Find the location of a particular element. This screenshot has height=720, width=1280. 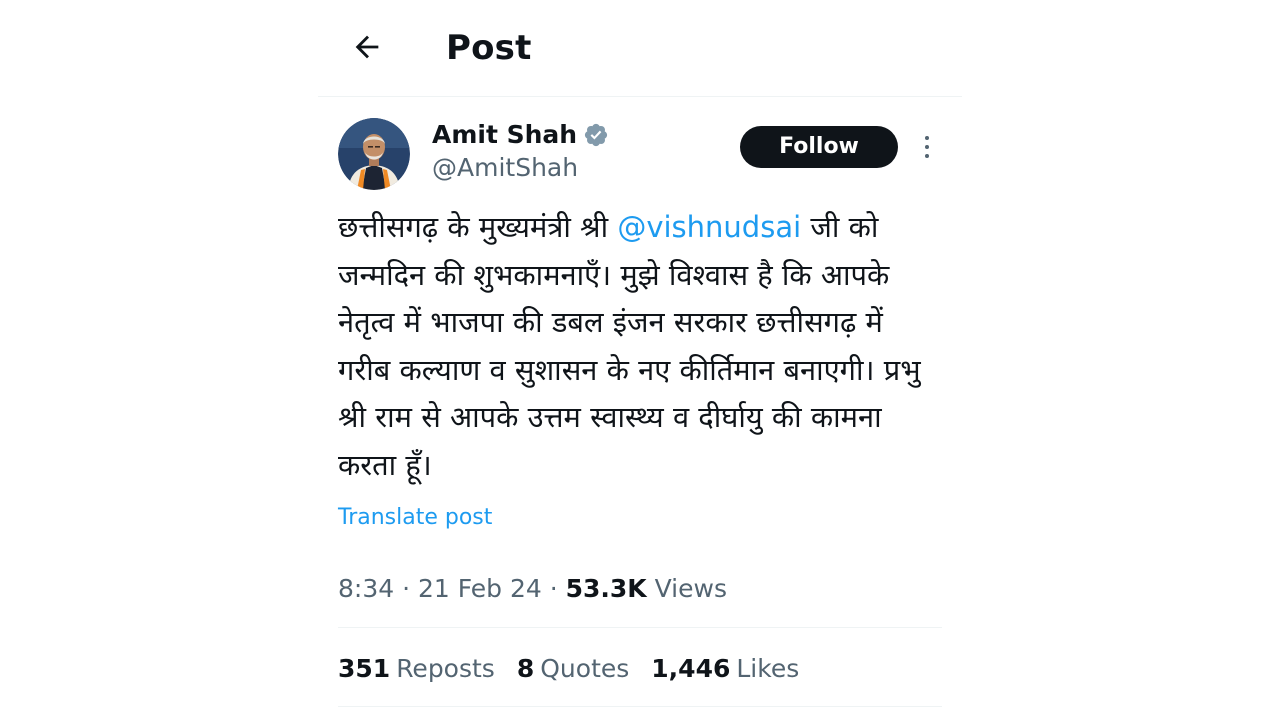

views-label: Views is located at coordinates (690, 588).